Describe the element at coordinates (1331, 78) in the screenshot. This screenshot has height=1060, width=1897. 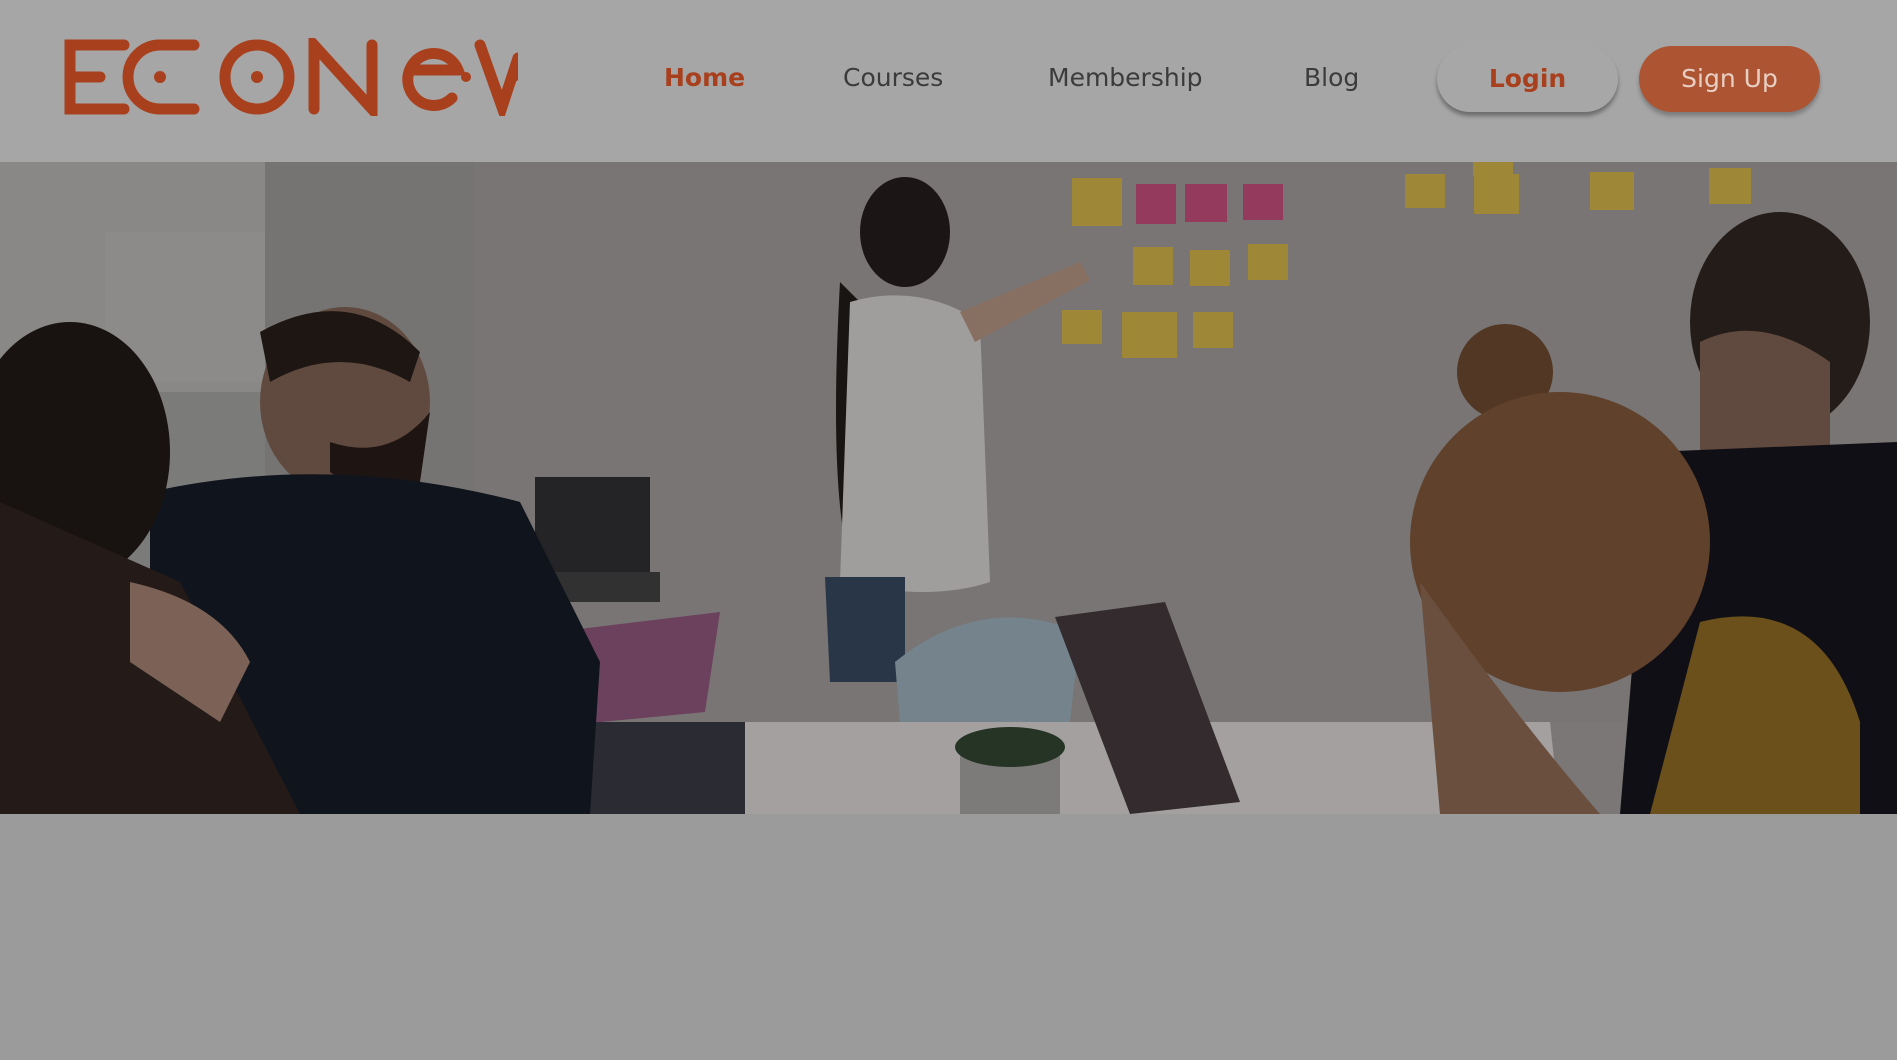
I see `nav-blog: Blog` at that location.